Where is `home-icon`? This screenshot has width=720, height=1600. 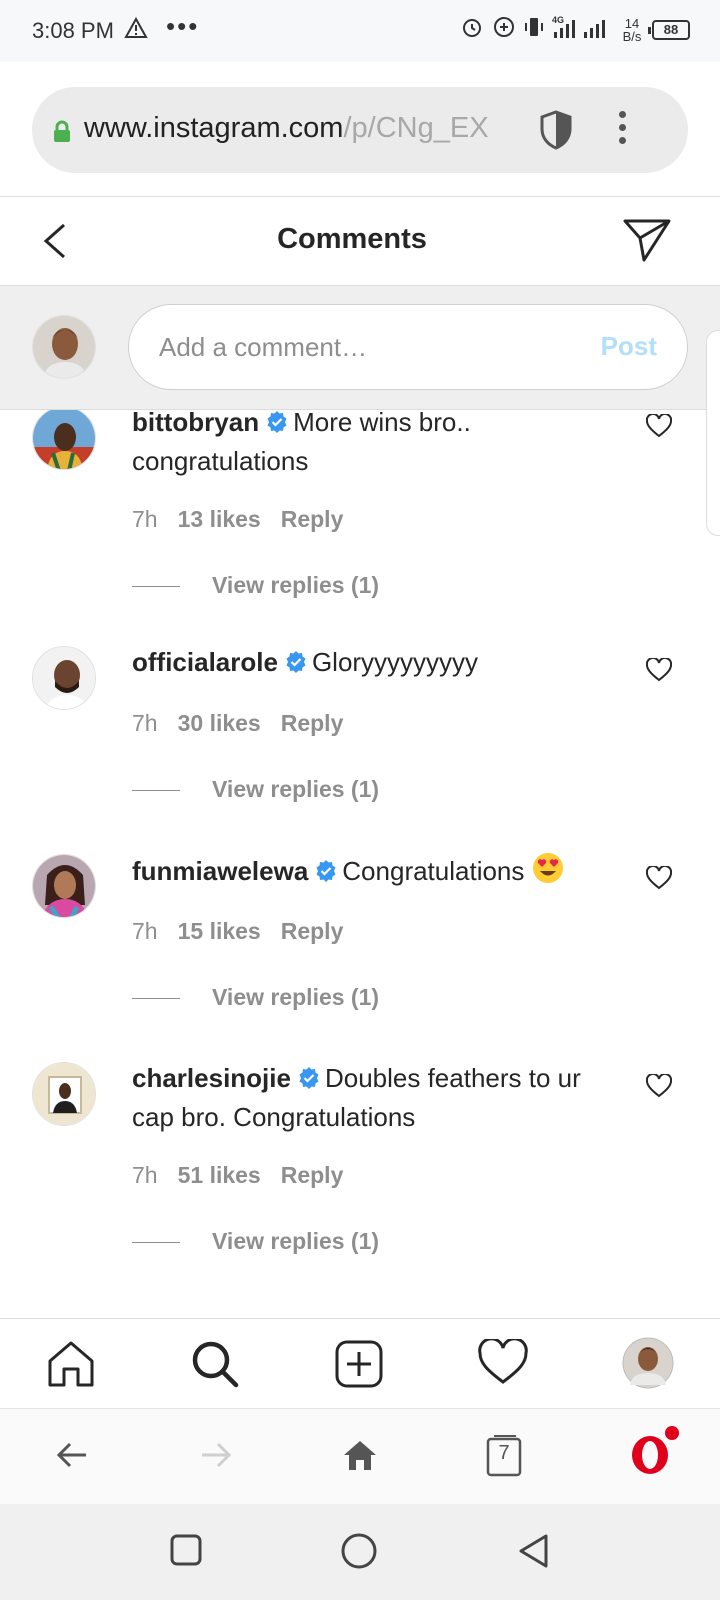 home-icon is located at coordinates (71, 1366).